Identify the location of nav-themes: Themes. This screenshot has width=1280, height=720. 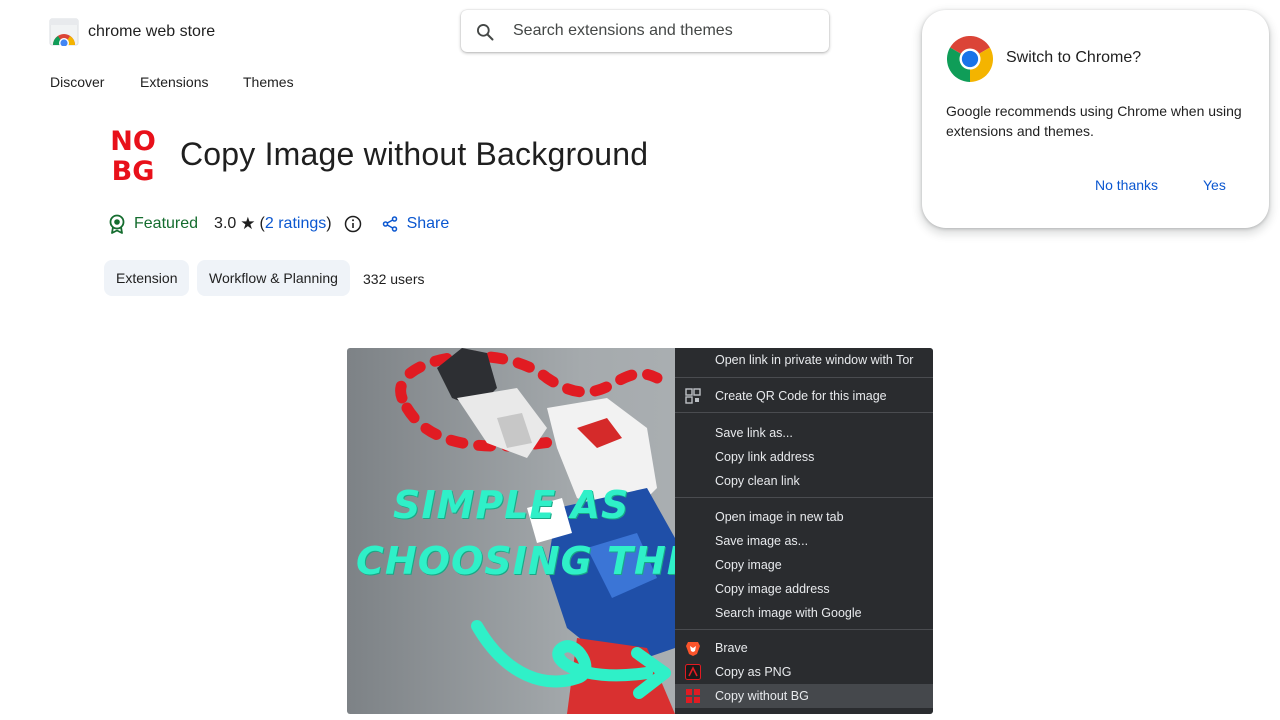
(268, 82).